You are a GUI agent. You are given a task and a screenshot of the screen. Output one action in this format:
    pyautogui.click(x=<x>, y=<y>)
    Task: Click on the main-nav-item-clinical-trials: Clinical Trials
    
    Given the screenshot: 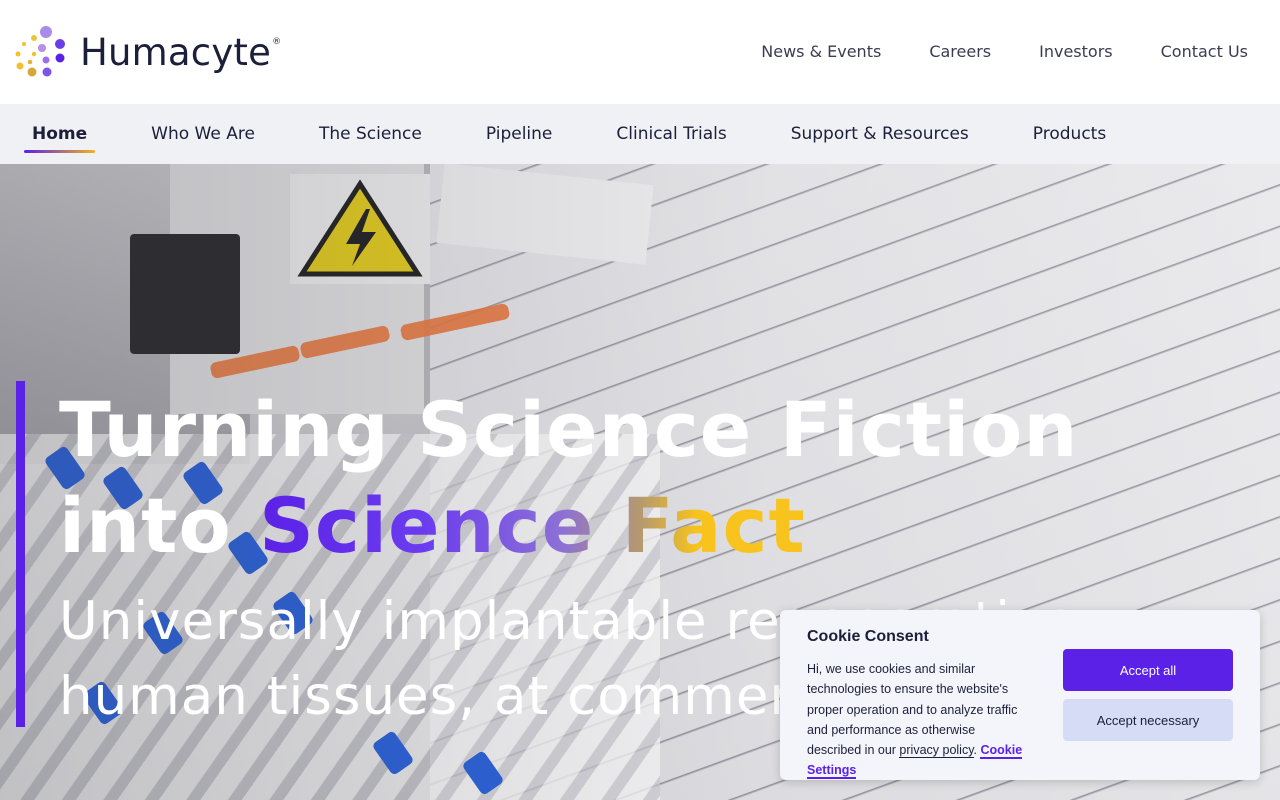 What is the action you would take?
    pyautogui.click(x=671, y=134)
    